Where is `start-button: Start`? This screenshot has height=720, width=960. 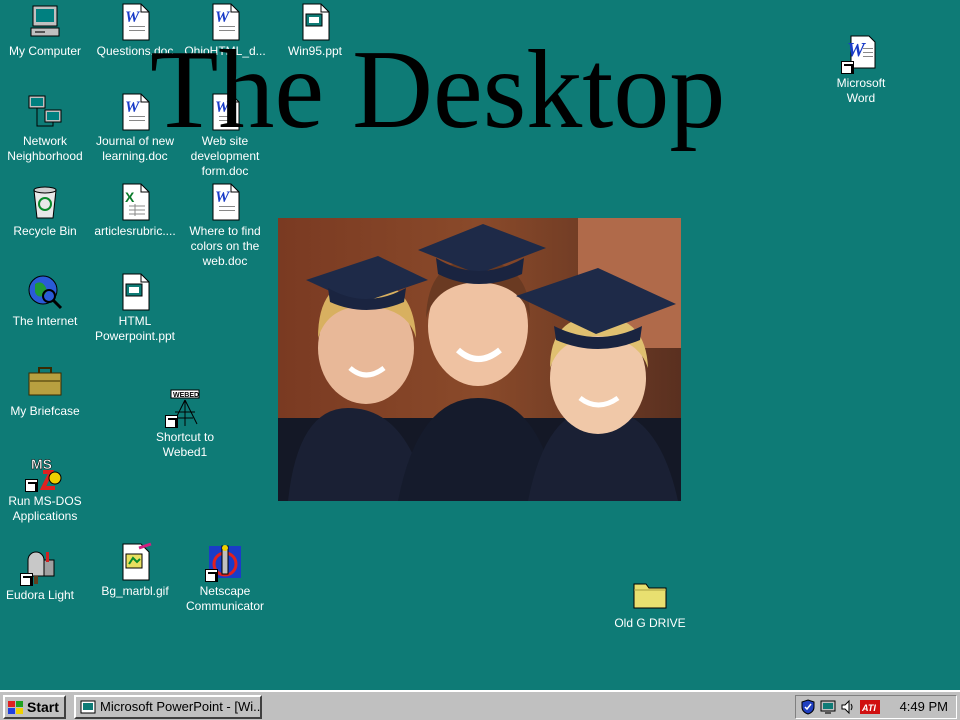 start-button: Start is located at coordinates (34, 707).